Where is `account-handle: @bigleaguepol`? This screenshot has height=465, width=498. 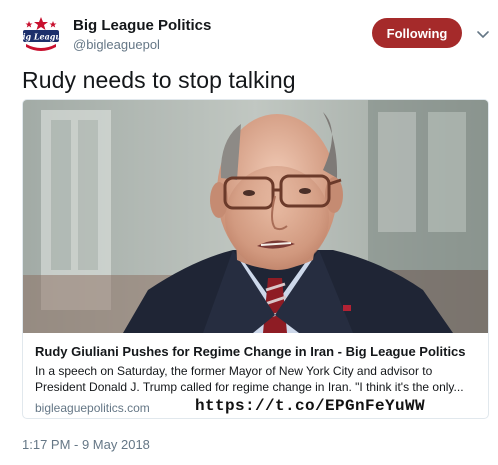 account-handle: @bigleaguepol is located at coordinates (142, 44).